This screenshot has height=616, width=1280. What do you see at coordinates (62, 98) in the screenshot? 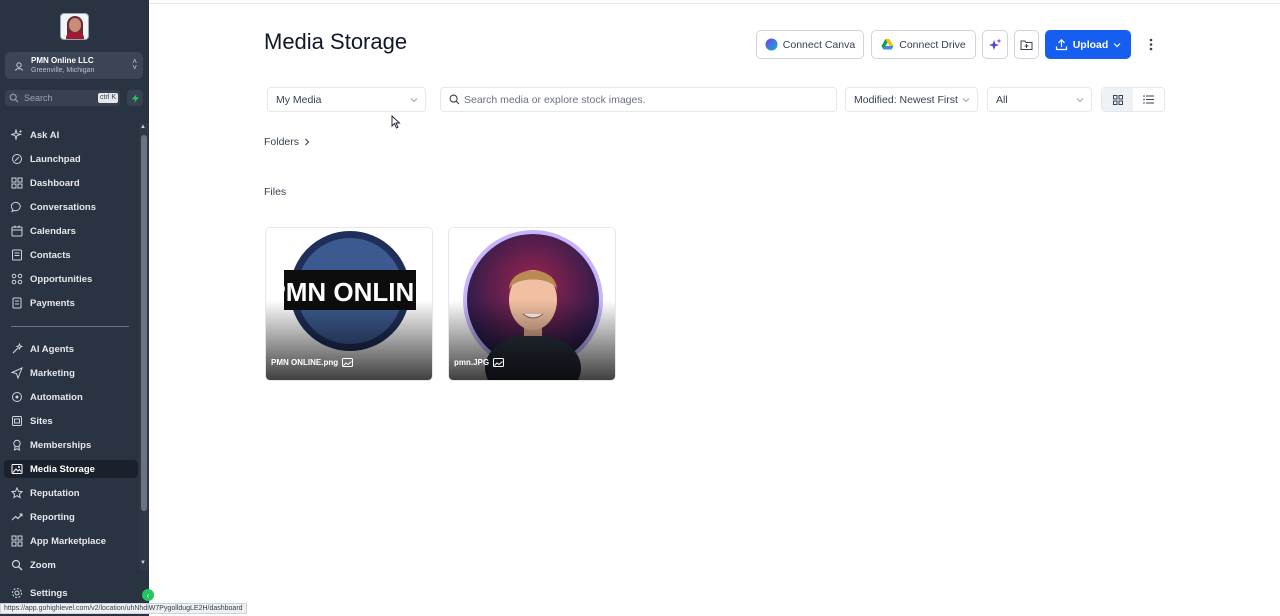
I see `sidebar-search: Search ctrl K` at bounding box center [62, 98].